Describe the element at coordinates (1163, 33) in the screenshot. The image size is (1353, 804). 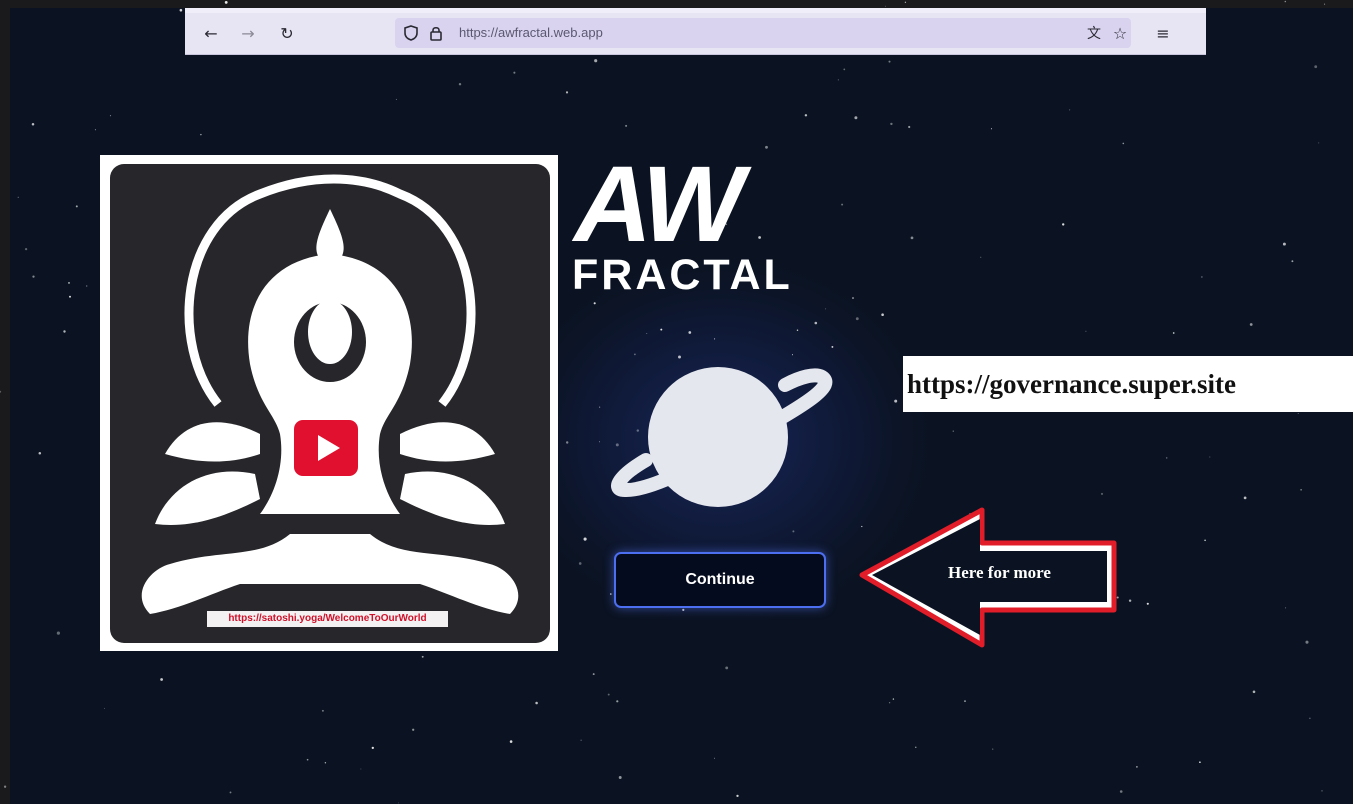
I see `menu-icon: ≡` at that location.